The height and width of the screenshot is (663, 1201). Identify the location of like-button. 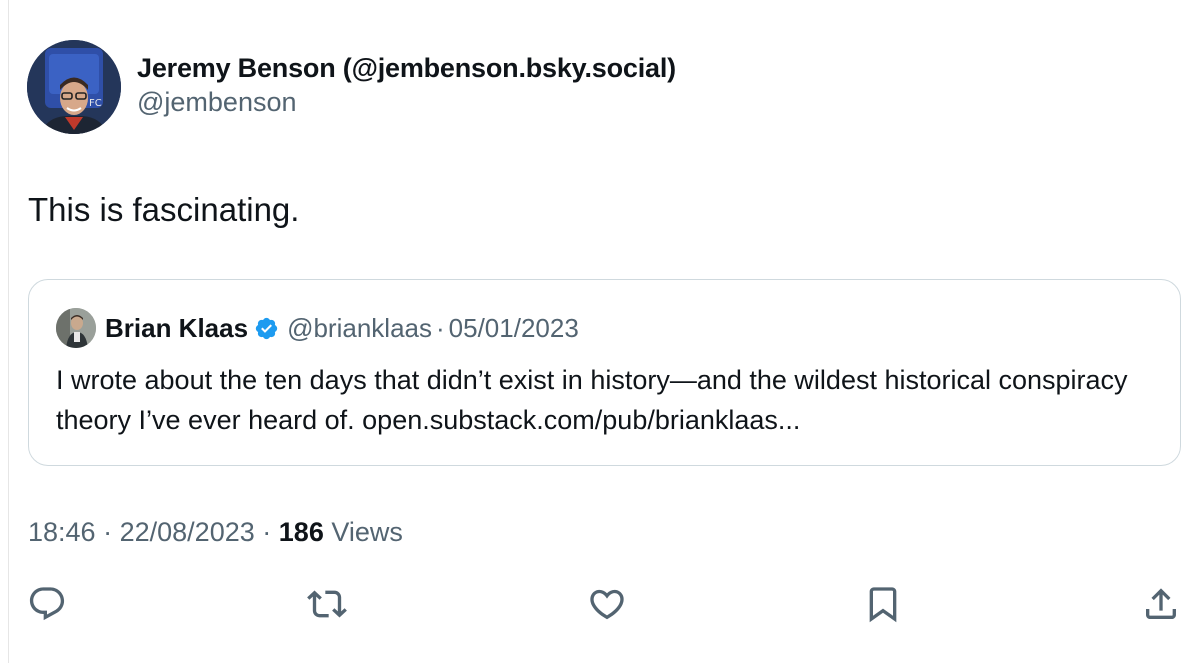
(607, 604).